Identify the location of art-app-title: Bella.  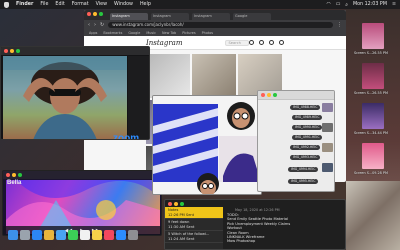
(14, 183).